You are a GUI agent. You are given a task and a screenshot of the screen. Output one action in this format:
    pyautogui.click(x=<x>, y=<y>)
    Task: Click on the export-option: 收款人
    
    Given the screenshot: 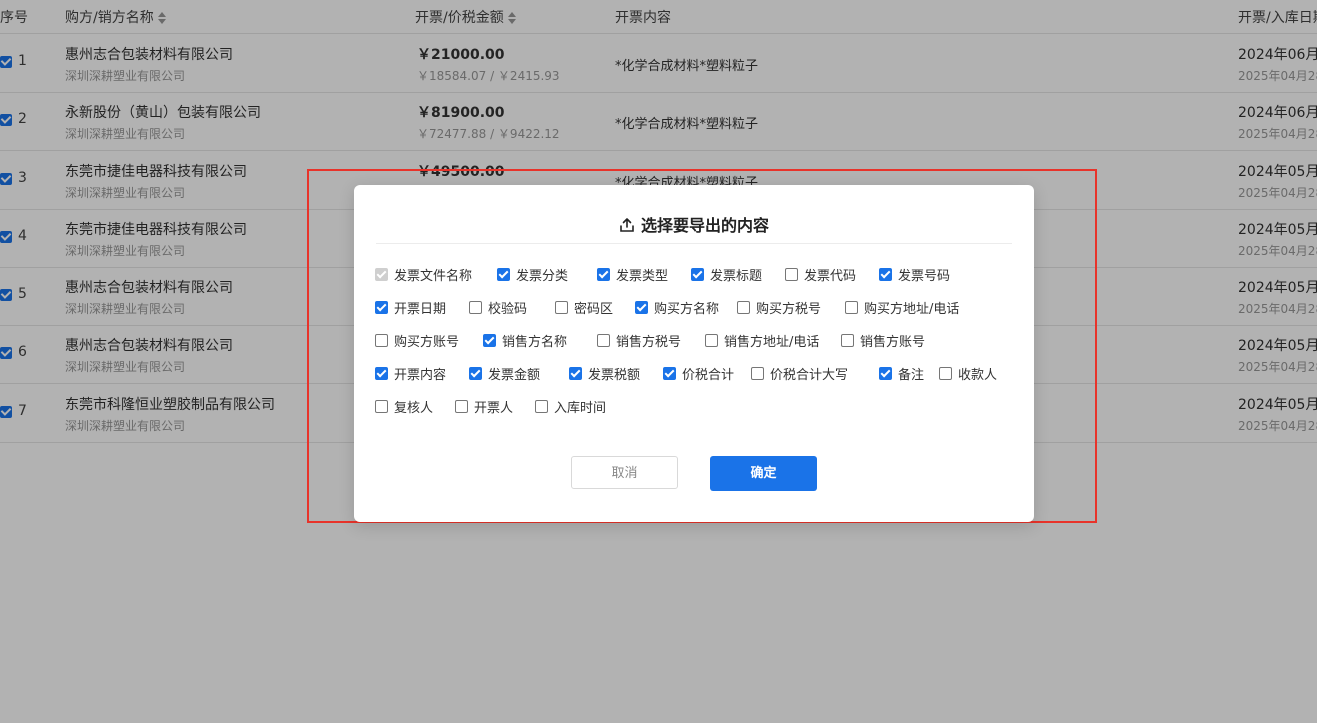 What is the action you would take?
    pyautogui.click(x=968, y=373)
    